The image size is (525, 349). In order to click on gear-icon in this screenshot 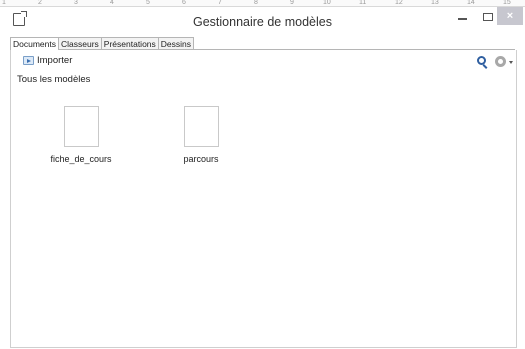, I will do `click(500, 61)`.